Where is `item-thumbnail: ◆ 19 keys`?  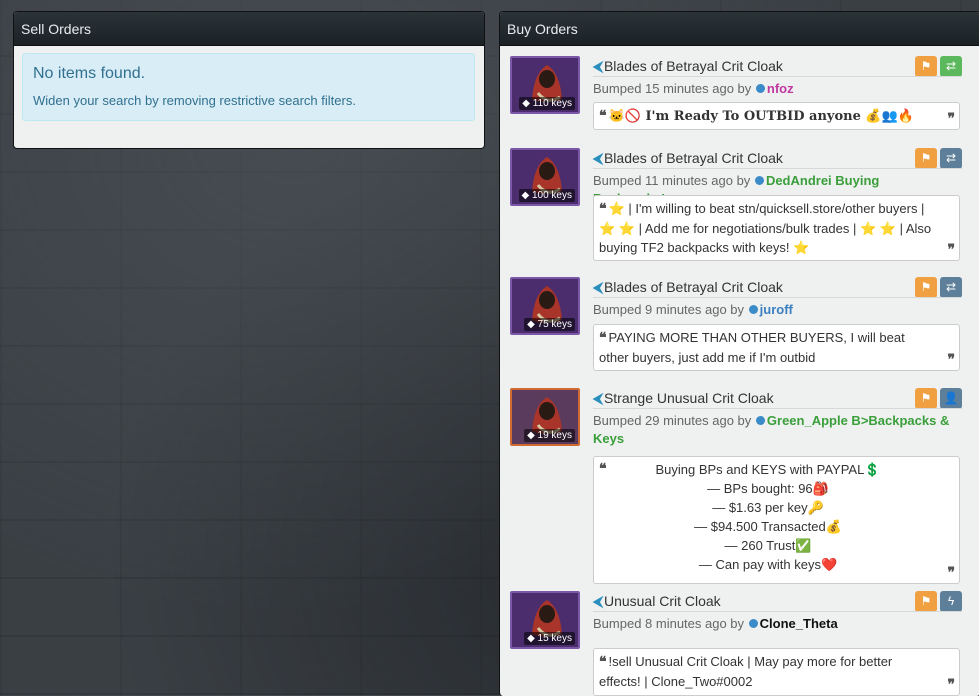
item-thumbnail: ◆ 19 keys is located at coordinates (545, 417).